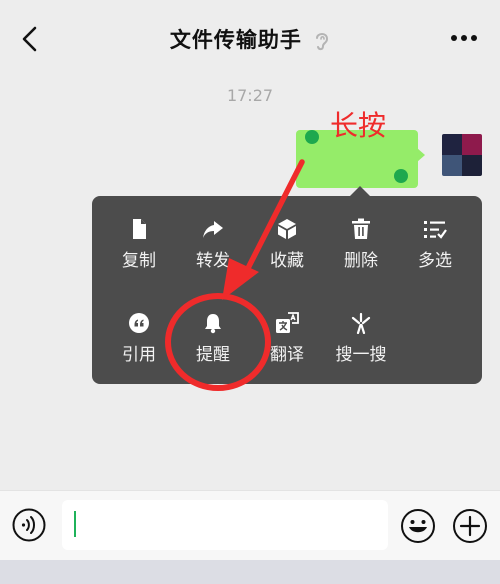  I want to click on plus-icon, so click(470, 526).